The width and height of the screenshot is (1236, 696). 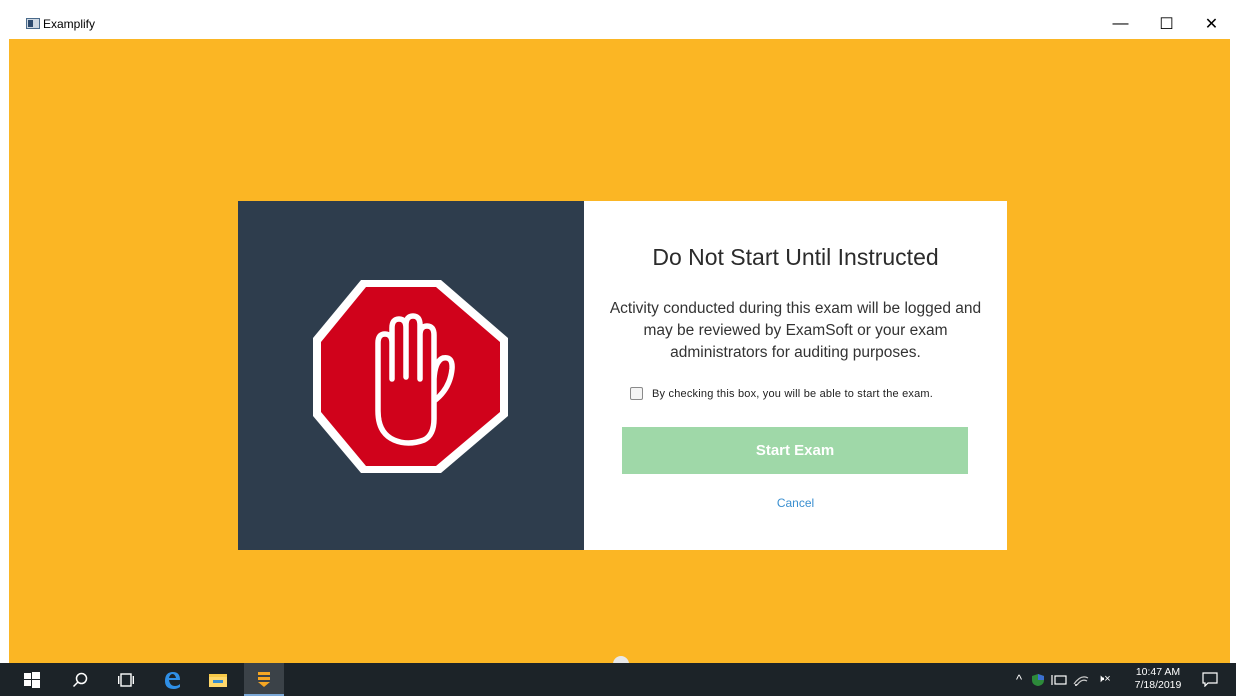 I want to click on volume-muted-icon: 🕨×, so click(x=1104, y=679).